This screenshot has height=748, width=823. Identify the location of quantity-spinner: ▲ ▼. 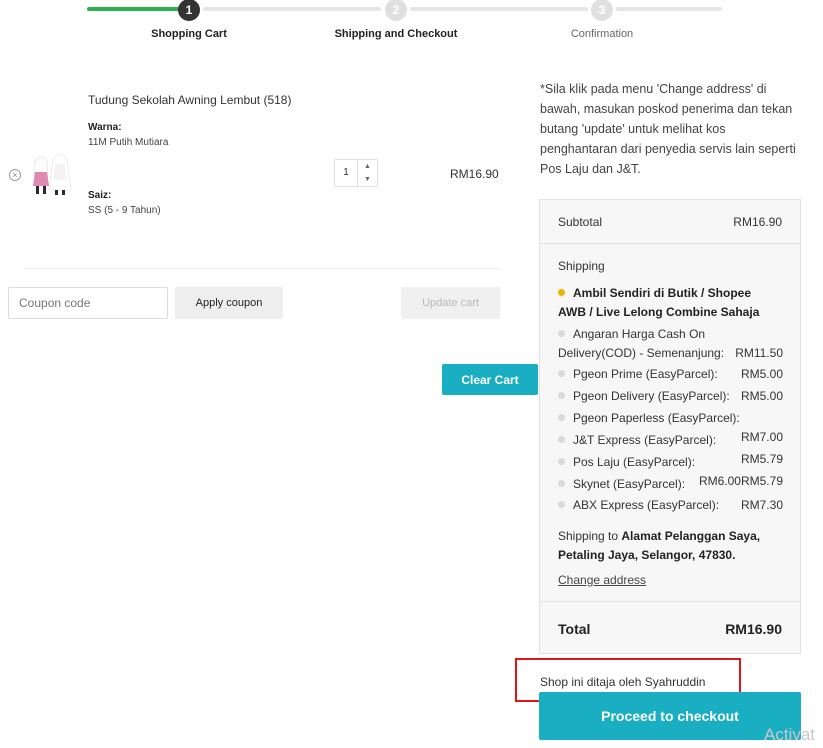
(367, 173).